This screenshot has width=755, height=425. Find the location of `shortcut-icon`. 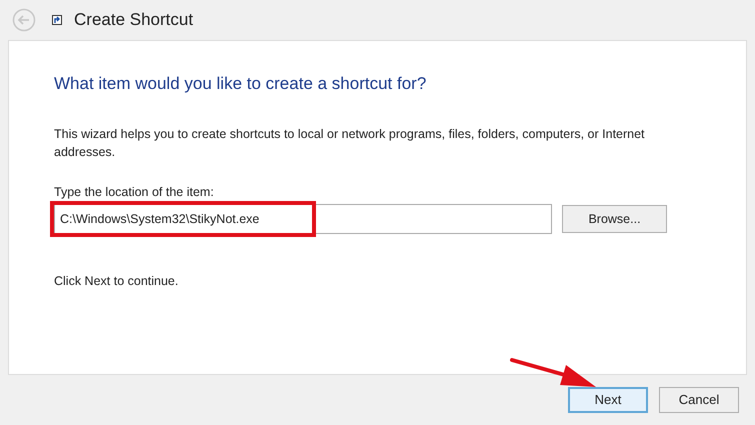

shortcut-icon is located at coordinates (57, 20).